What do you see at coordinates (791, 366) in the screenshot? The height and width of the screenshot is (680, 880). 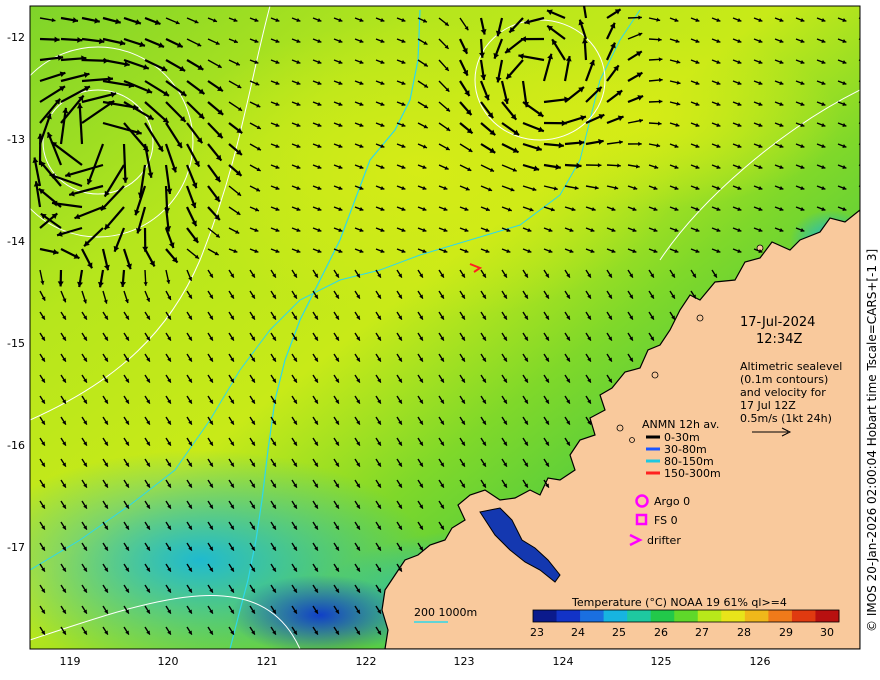 I see `altimetry-line: Altimetric sealevel` at bounding box center [791, 366].